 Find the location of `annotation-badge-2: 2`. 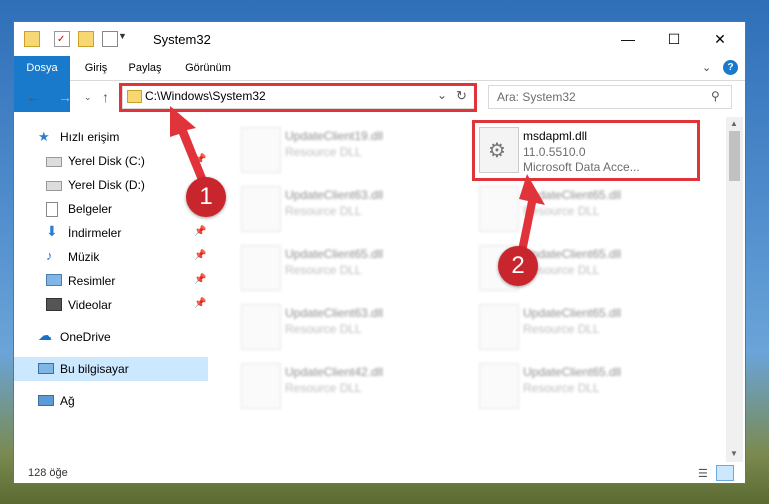

annotation-badge-2: 2 is located at coordinates (518, 266).